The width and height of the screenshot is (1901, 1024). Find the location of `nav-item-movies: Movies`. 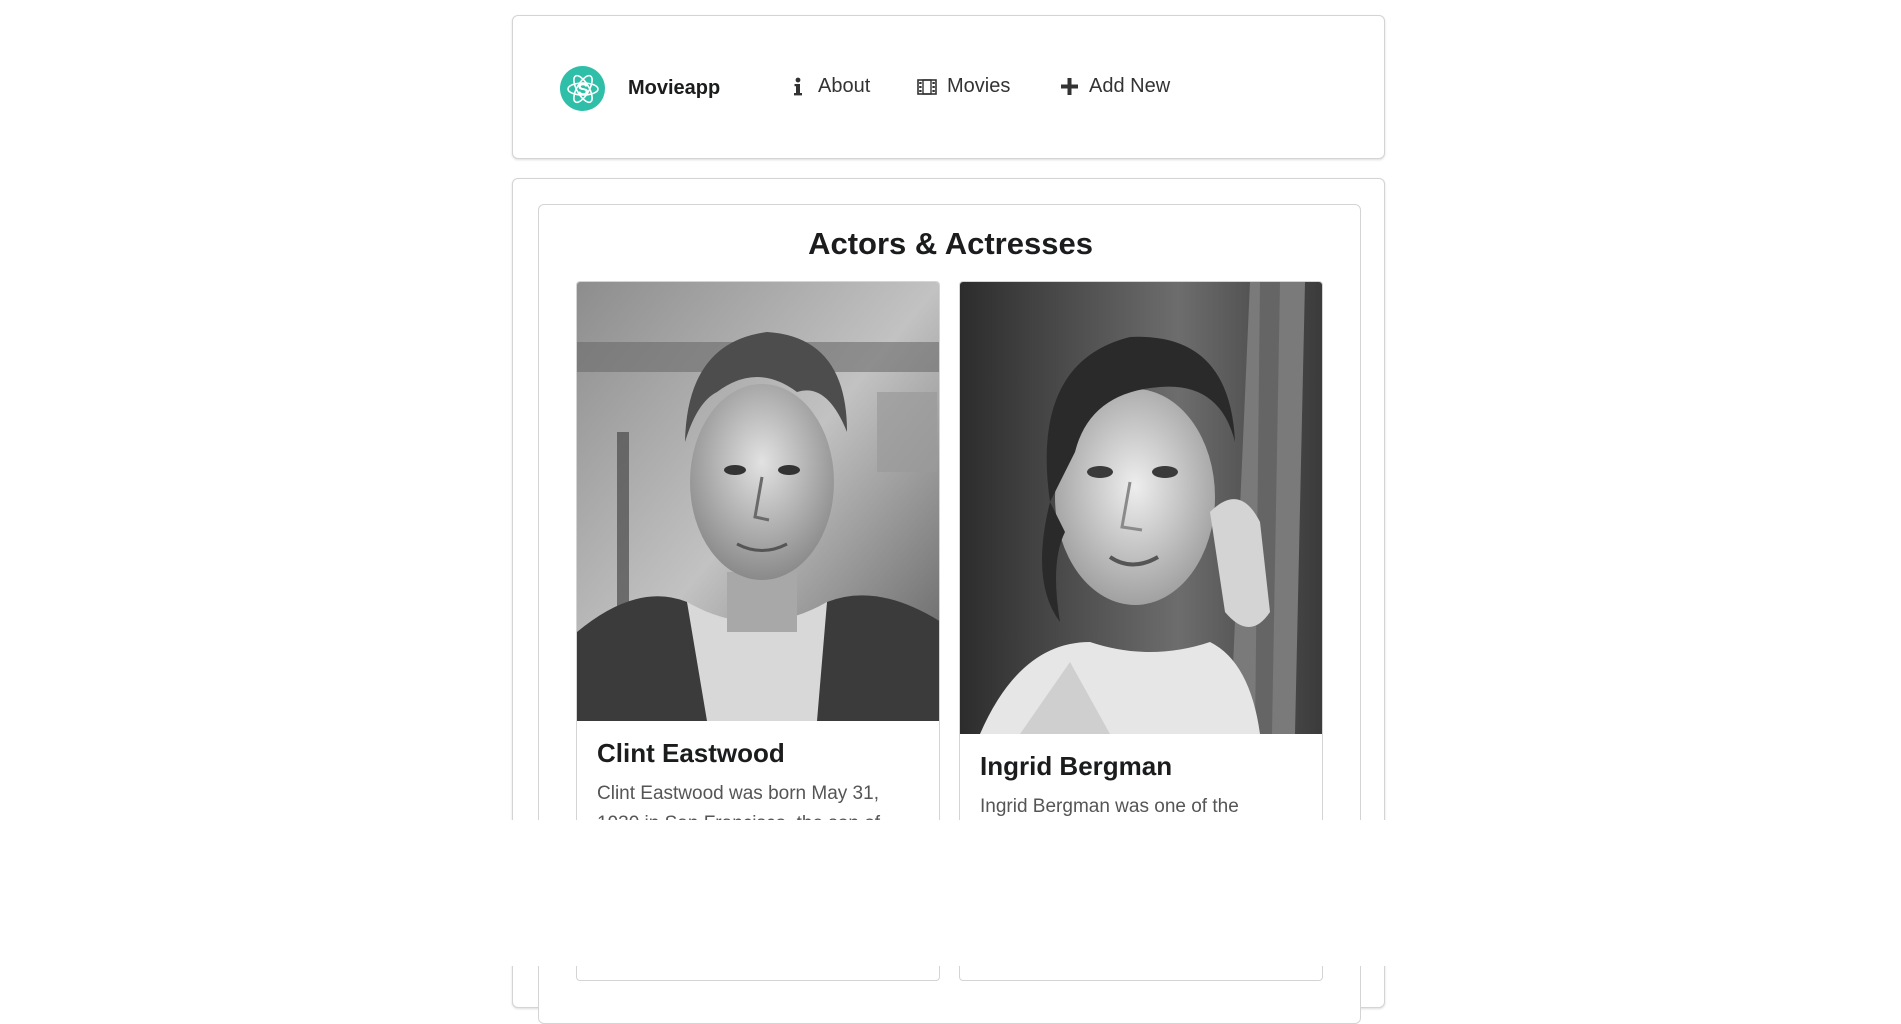

nav-item-movies: Movies is located at coordinates (963, 86).